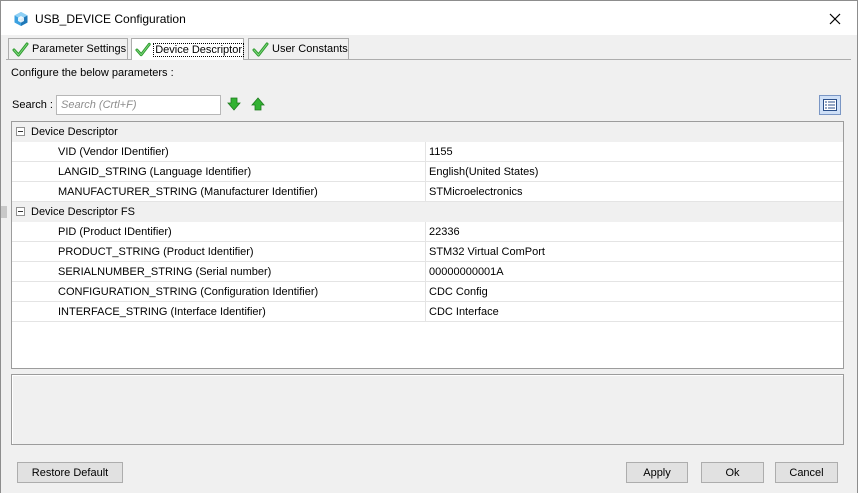 The width and height of the screenshot is (858, 493). I want to click on tab-user-constants: User Constants, so click(298, 48).